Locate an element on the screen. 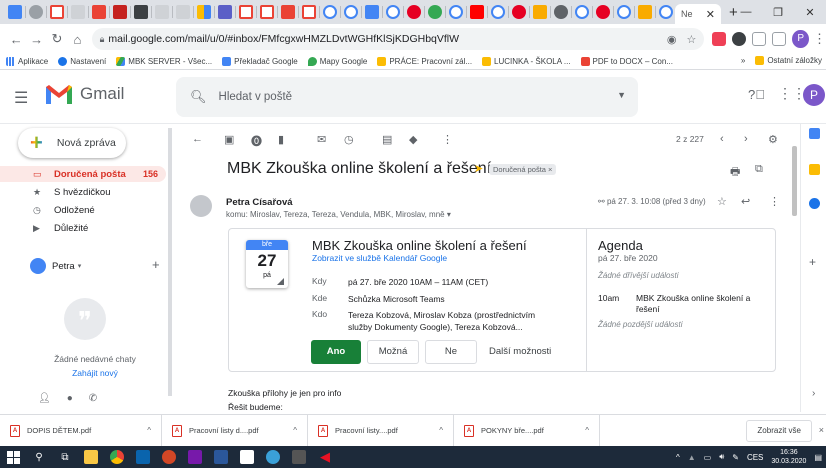 Image resolution: width=826 pixels, height=468 pixels. sidebar-item-important: ▶ Důležité is located at coordinates (85, 228).